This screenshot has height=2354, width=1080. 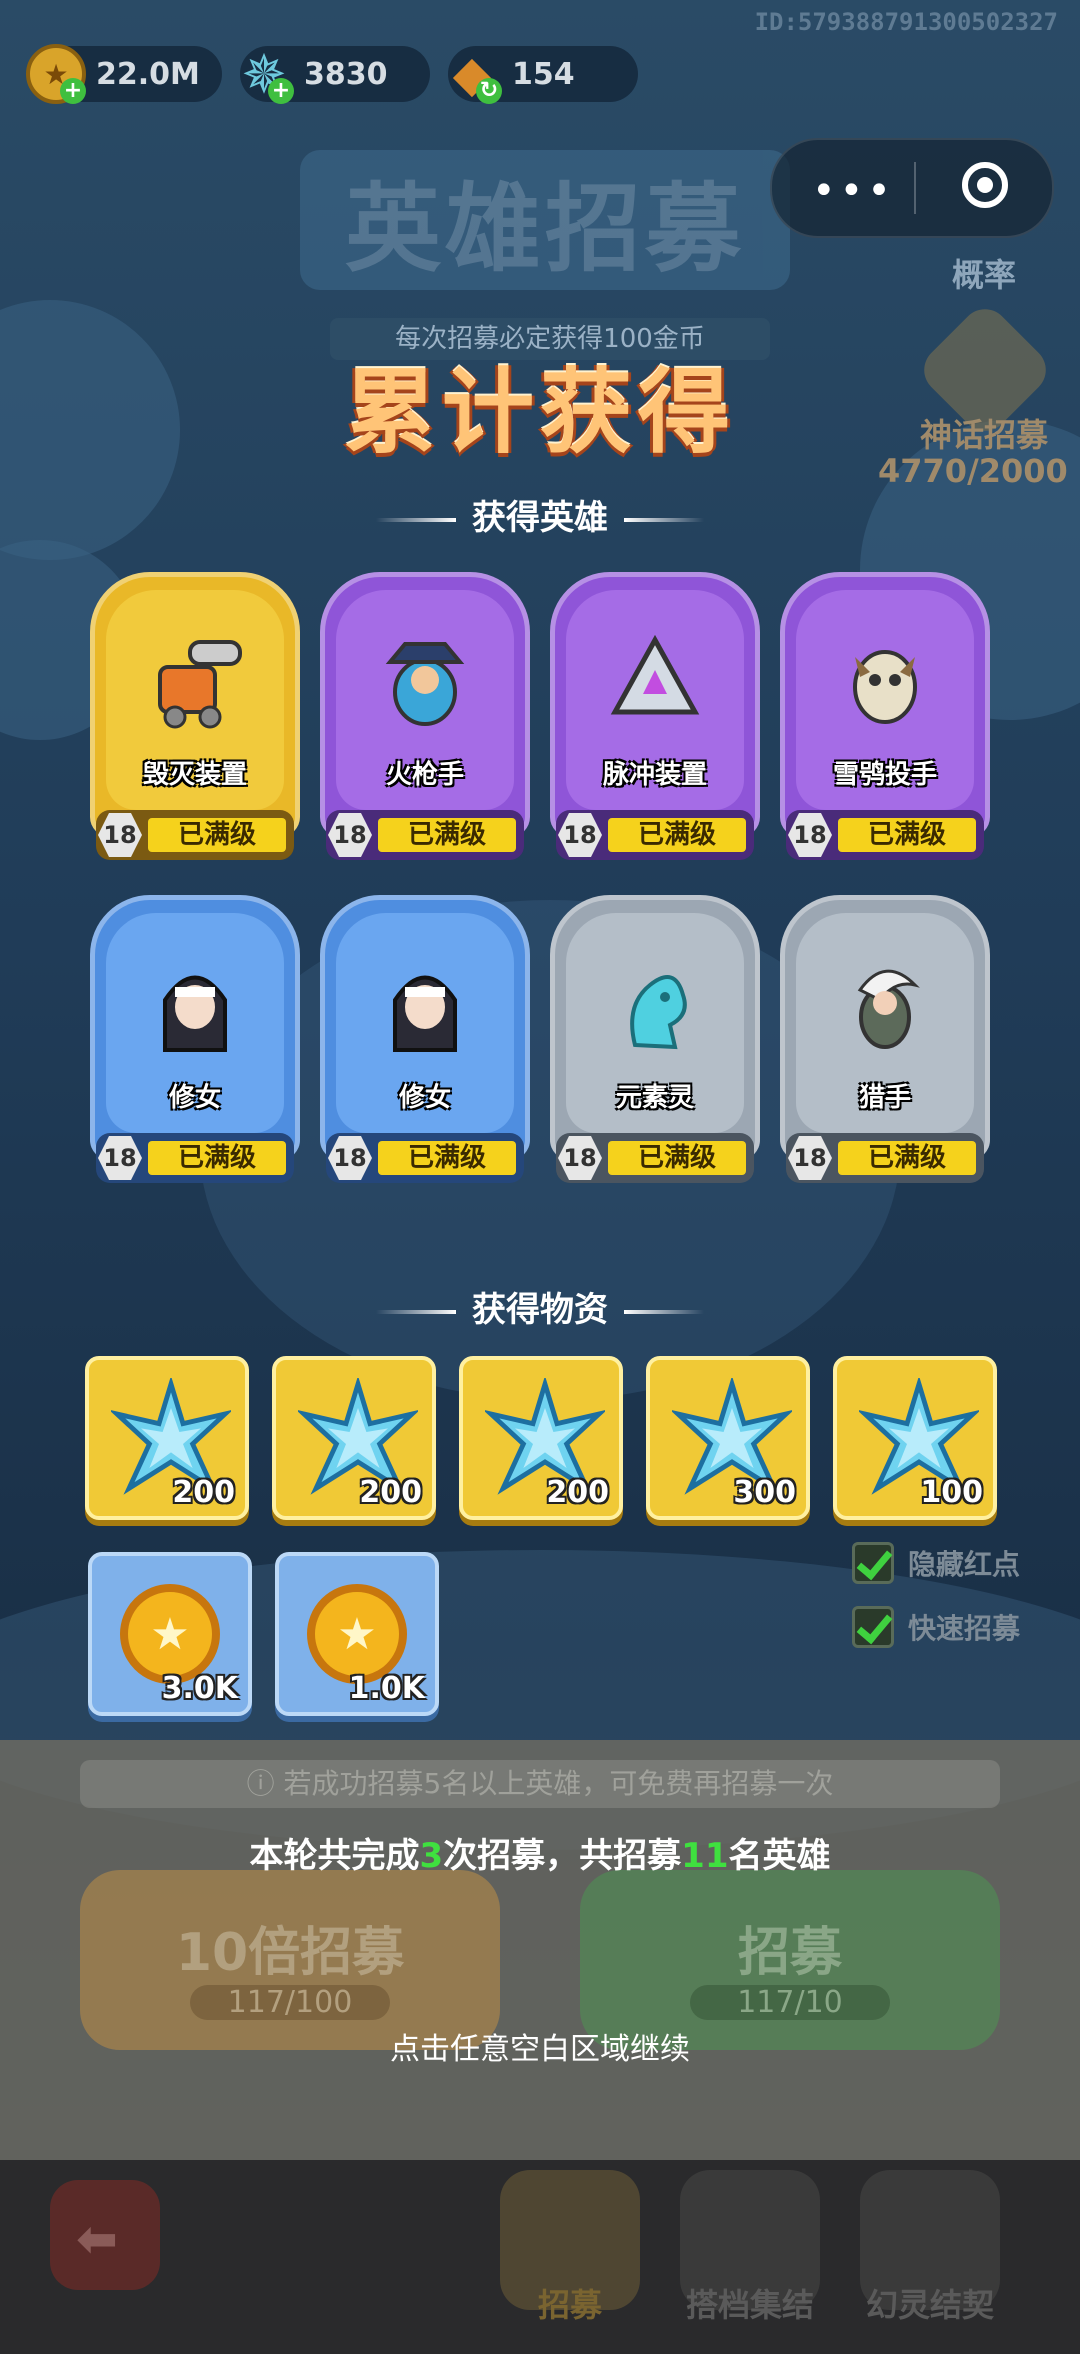 I want to click on ten-recruit-button: 10倍招募 117/100, so click(x=290, y=1960).